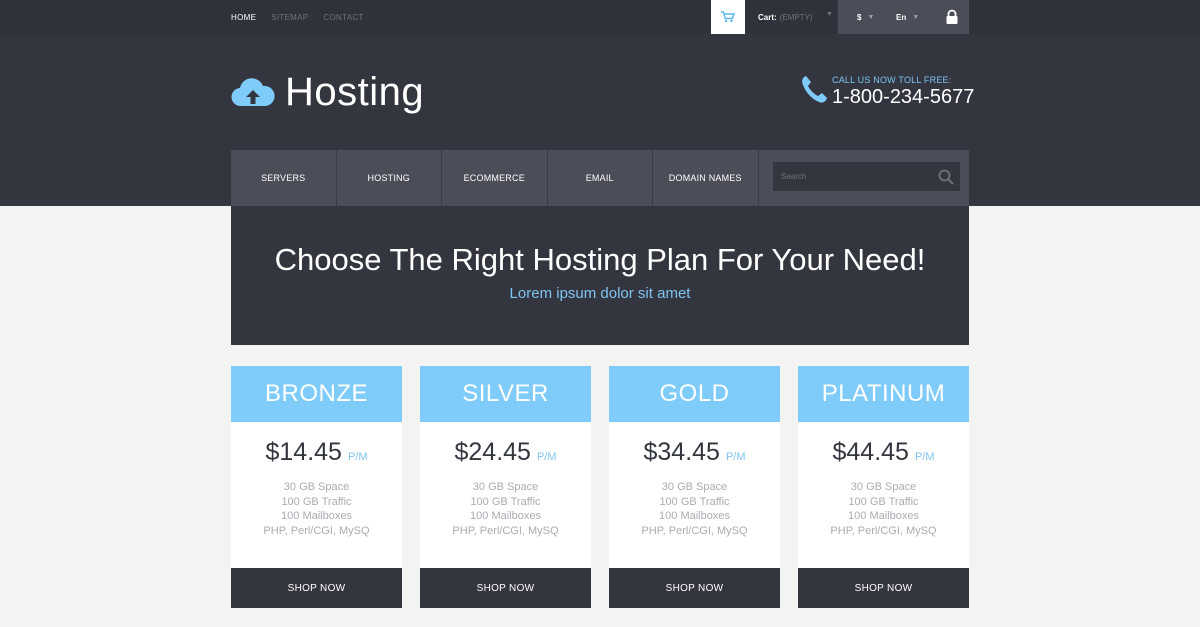 The image size is (1200, 627). Describe the element at coordinates (303, 452) in the screenshot. I see `price-amount: $14.45` at that location.